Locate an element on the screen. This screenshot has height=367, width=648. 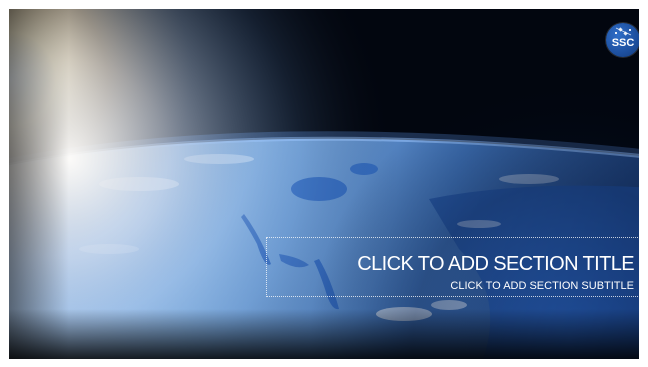
ssc-logo: SSC is located at coordinates (622, 40).